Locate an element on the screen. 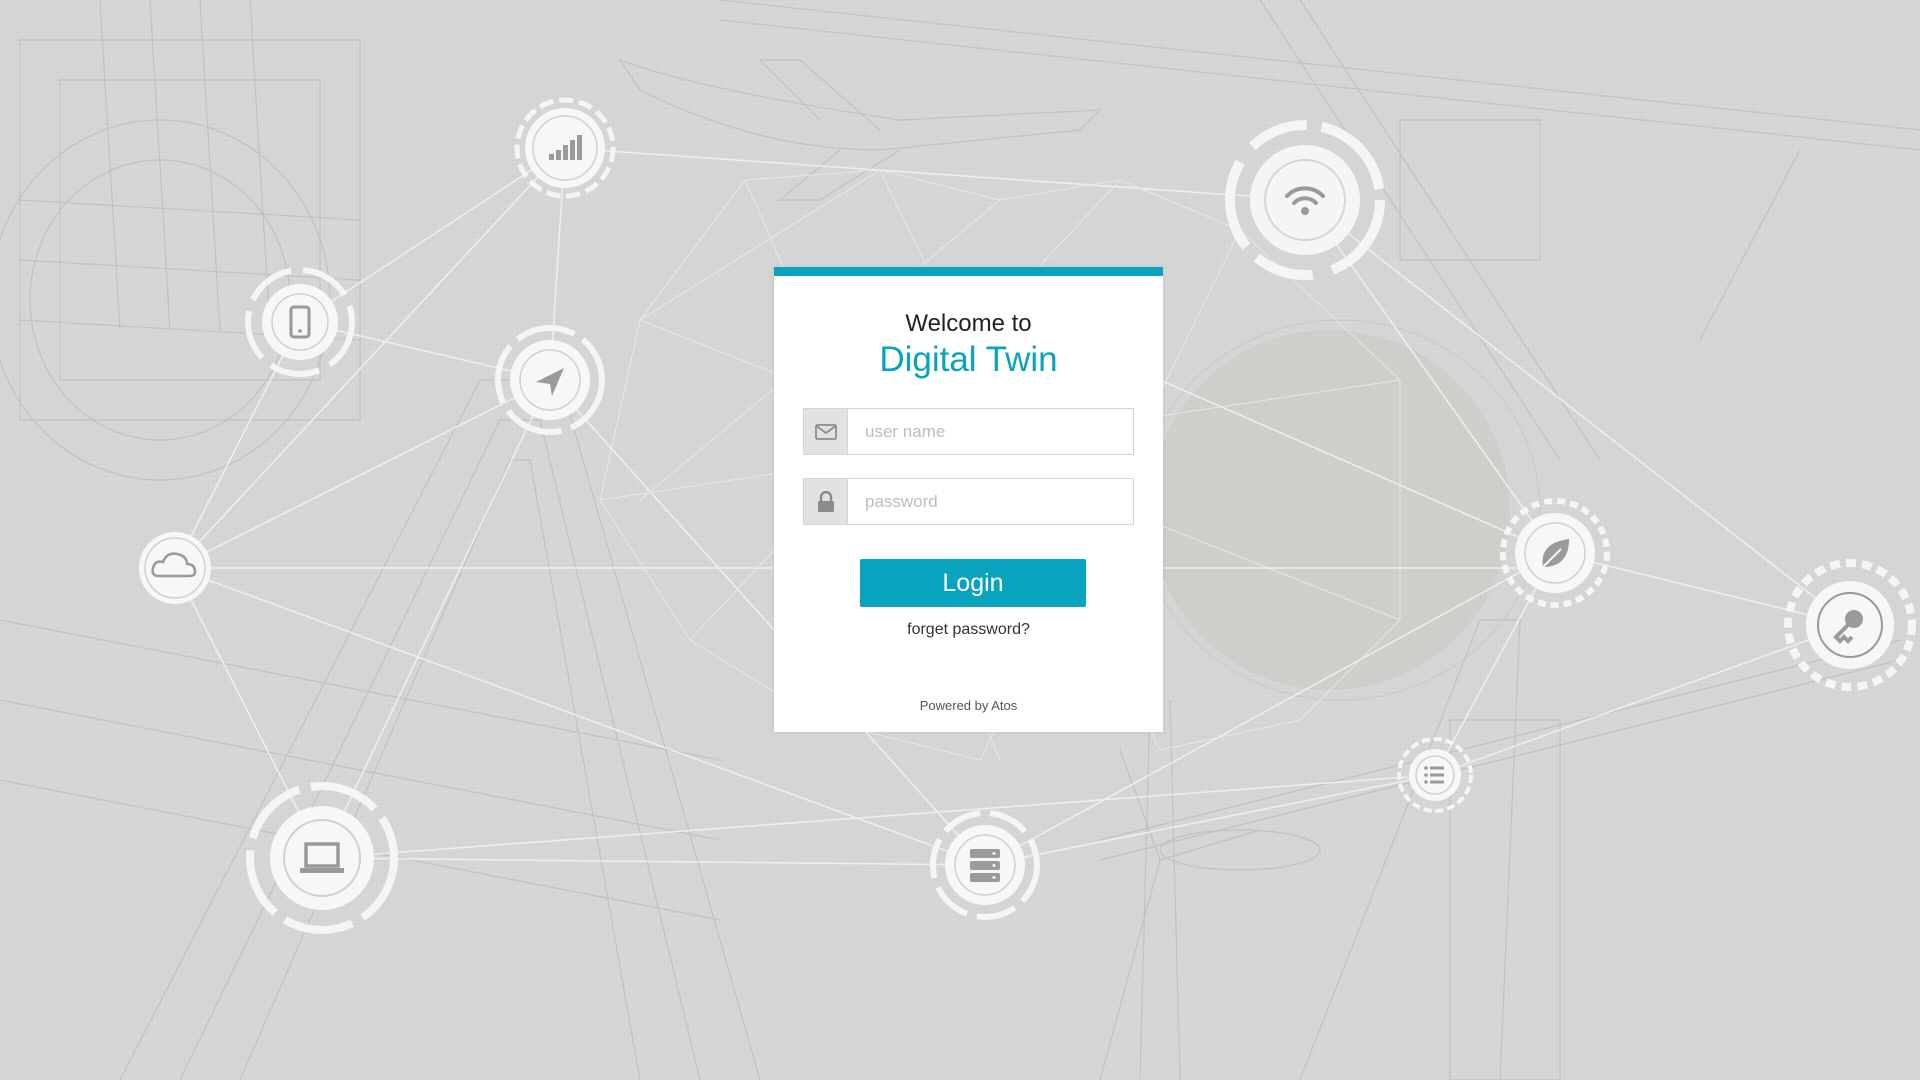  lock-icon is located at coordinates (826, 501).